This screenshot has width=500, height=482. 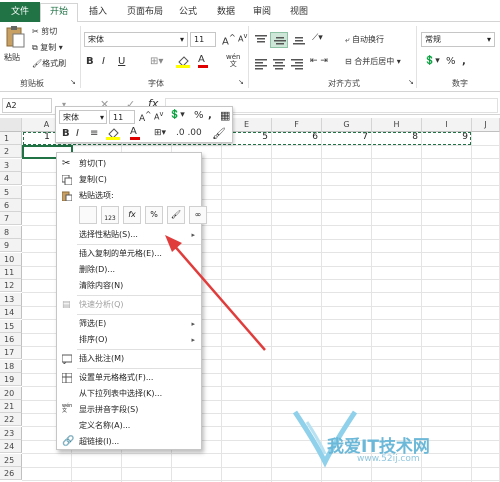 What do you see at coordinates (388, 459) in the screenshot?
I see `watermark-url: www.52ij.com` at bounding box center [388, 459].